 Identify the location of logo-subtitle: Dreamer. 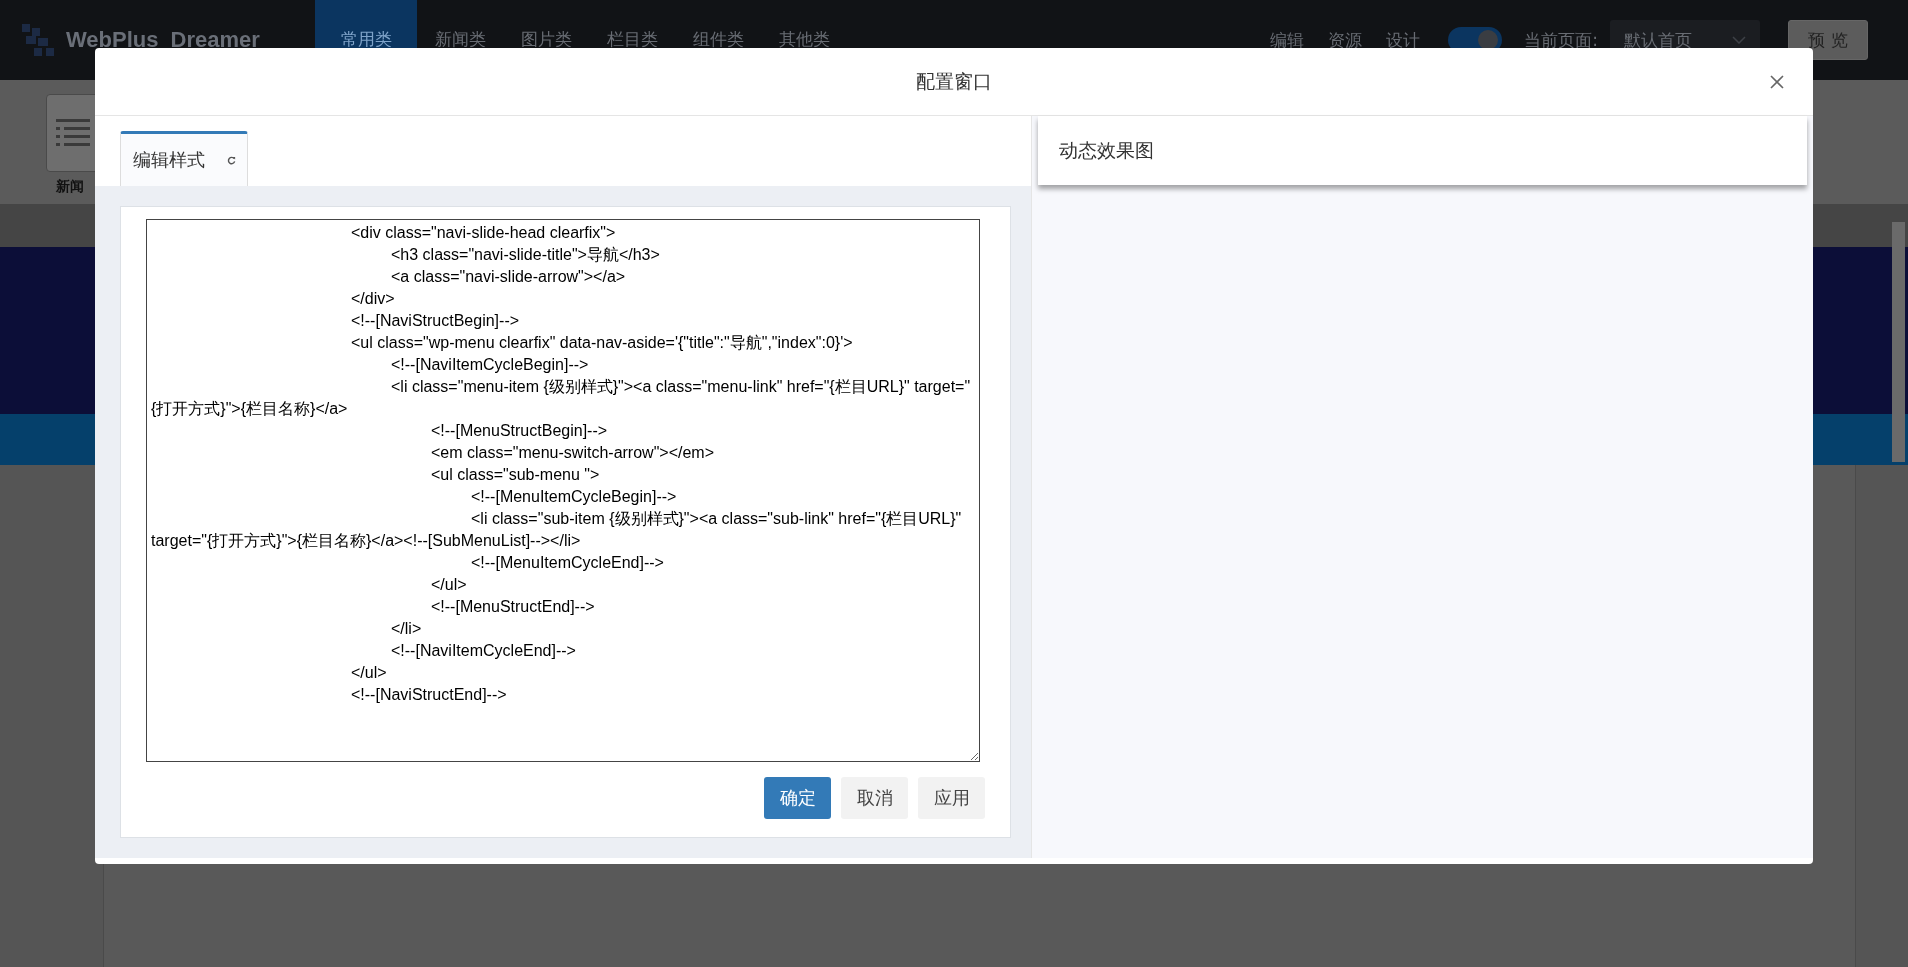
(215, 40).